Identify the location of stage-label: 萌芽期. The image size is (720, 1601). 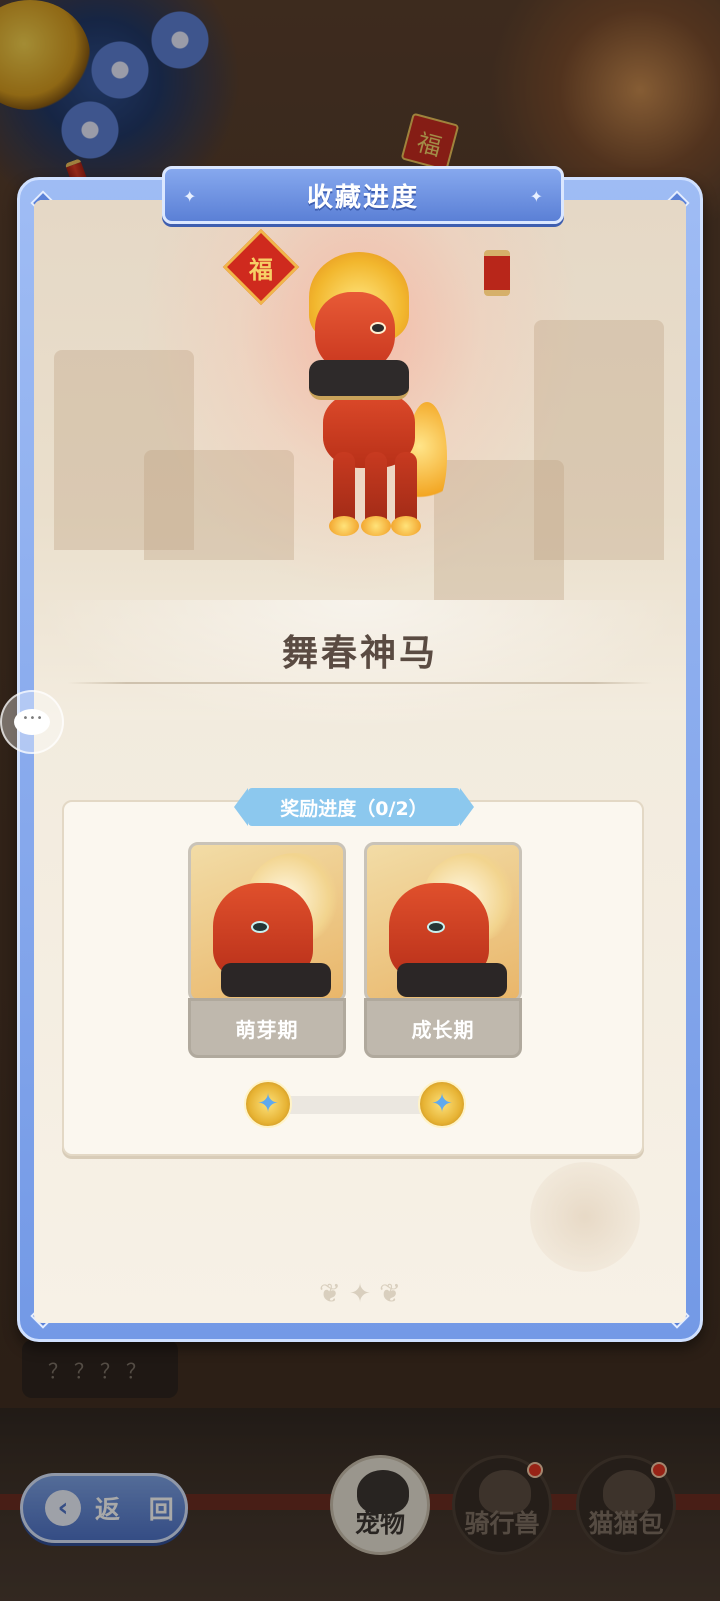
(267, 1029).